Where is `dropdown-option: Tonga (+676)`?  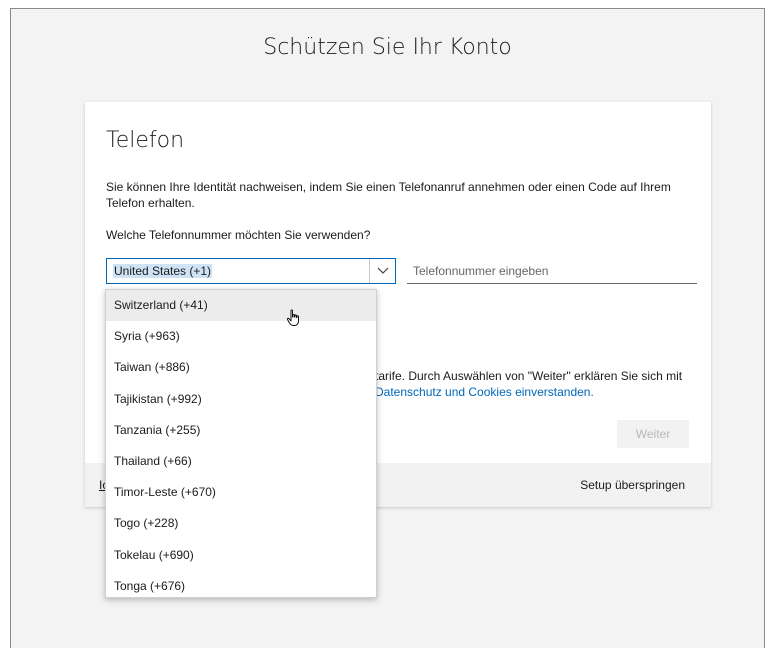 dropdown-option: Tonga (+676) is located at coordinates (241, 584).